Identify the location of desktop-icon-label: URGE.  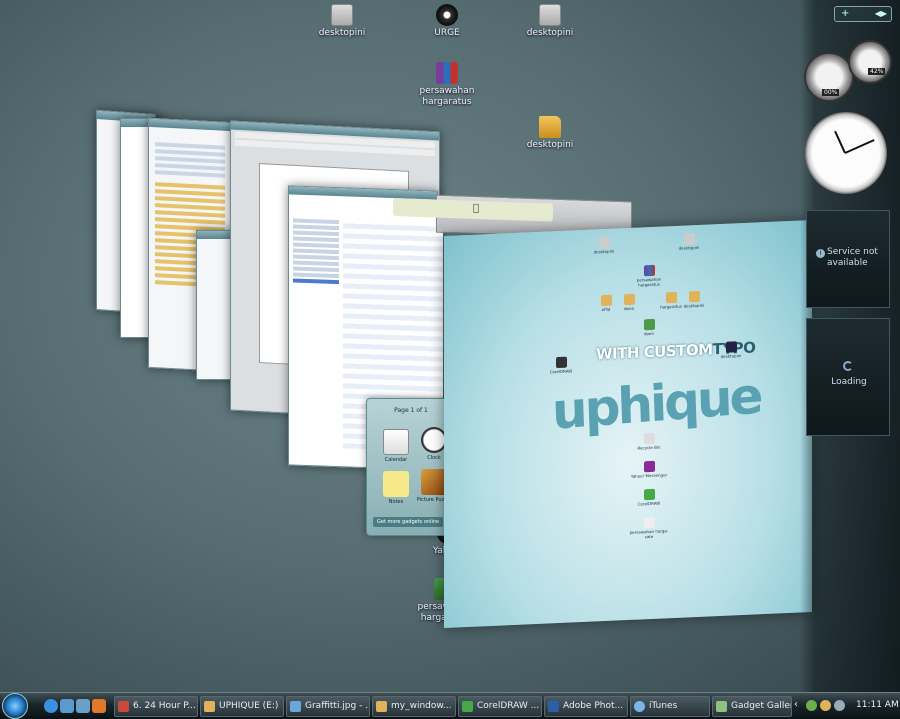
(447, 33).